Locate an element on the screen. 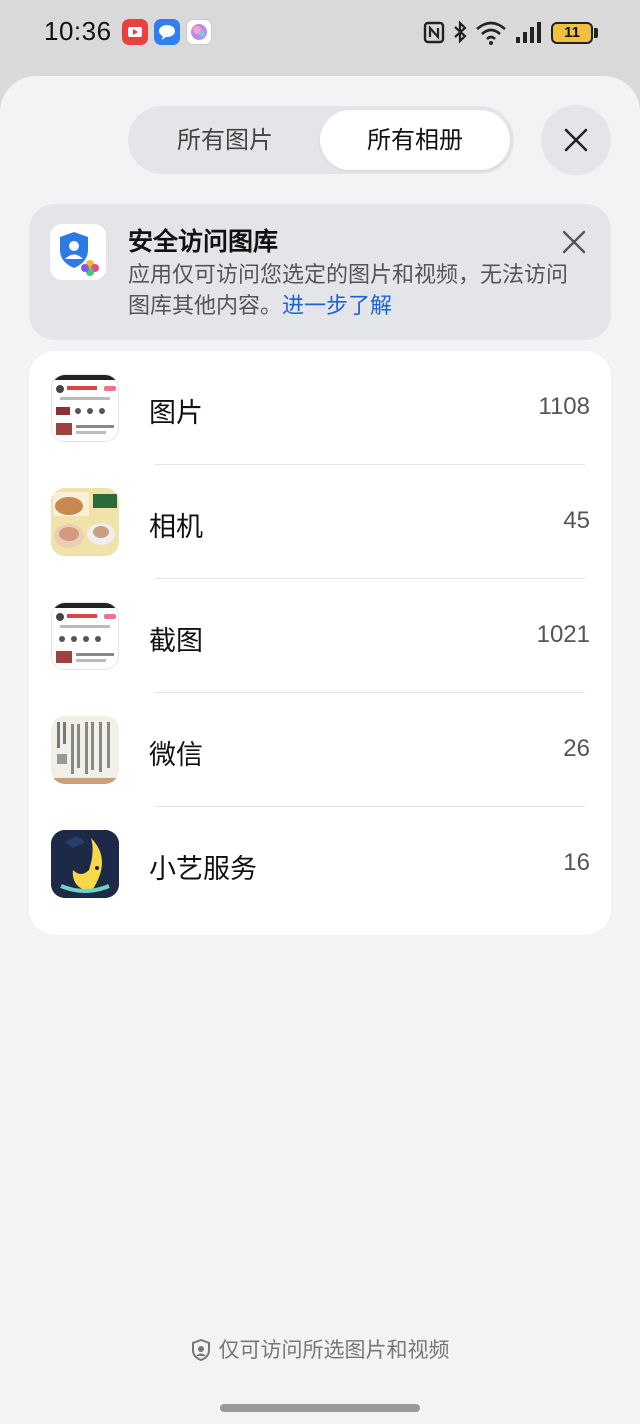 The image size is (640, 1424). view-segmented-control: 所有图片 所有相册 is located at coordinates (321, 140).